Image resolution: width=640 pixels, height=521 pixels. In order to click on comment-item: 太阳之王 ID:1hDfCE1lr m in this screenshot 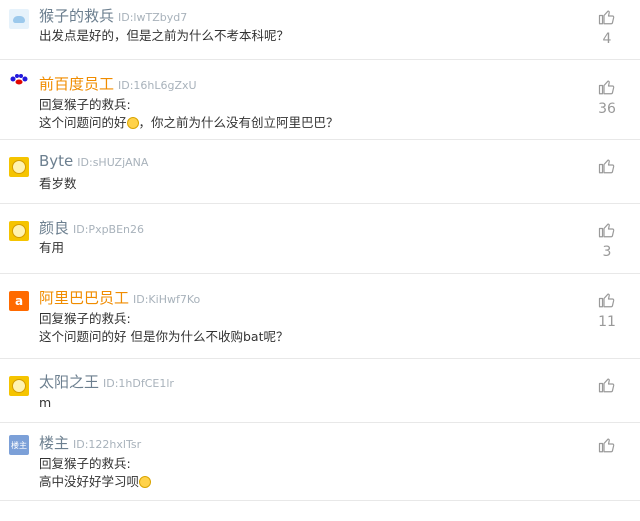, I will do `click(320, 391)`.